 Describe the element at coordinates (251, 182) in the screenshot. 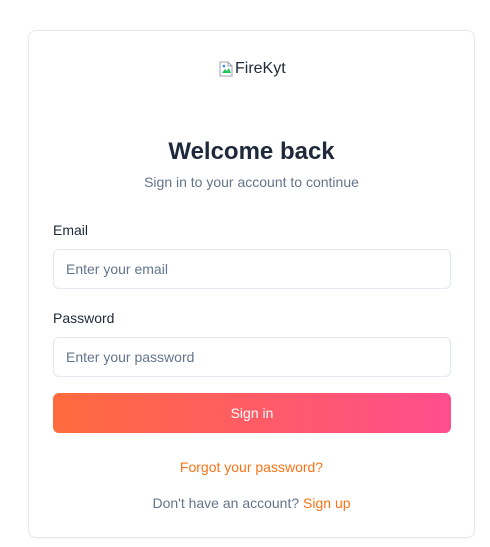

I see `page-subtitle: Sign in to your account to continue` at that location.